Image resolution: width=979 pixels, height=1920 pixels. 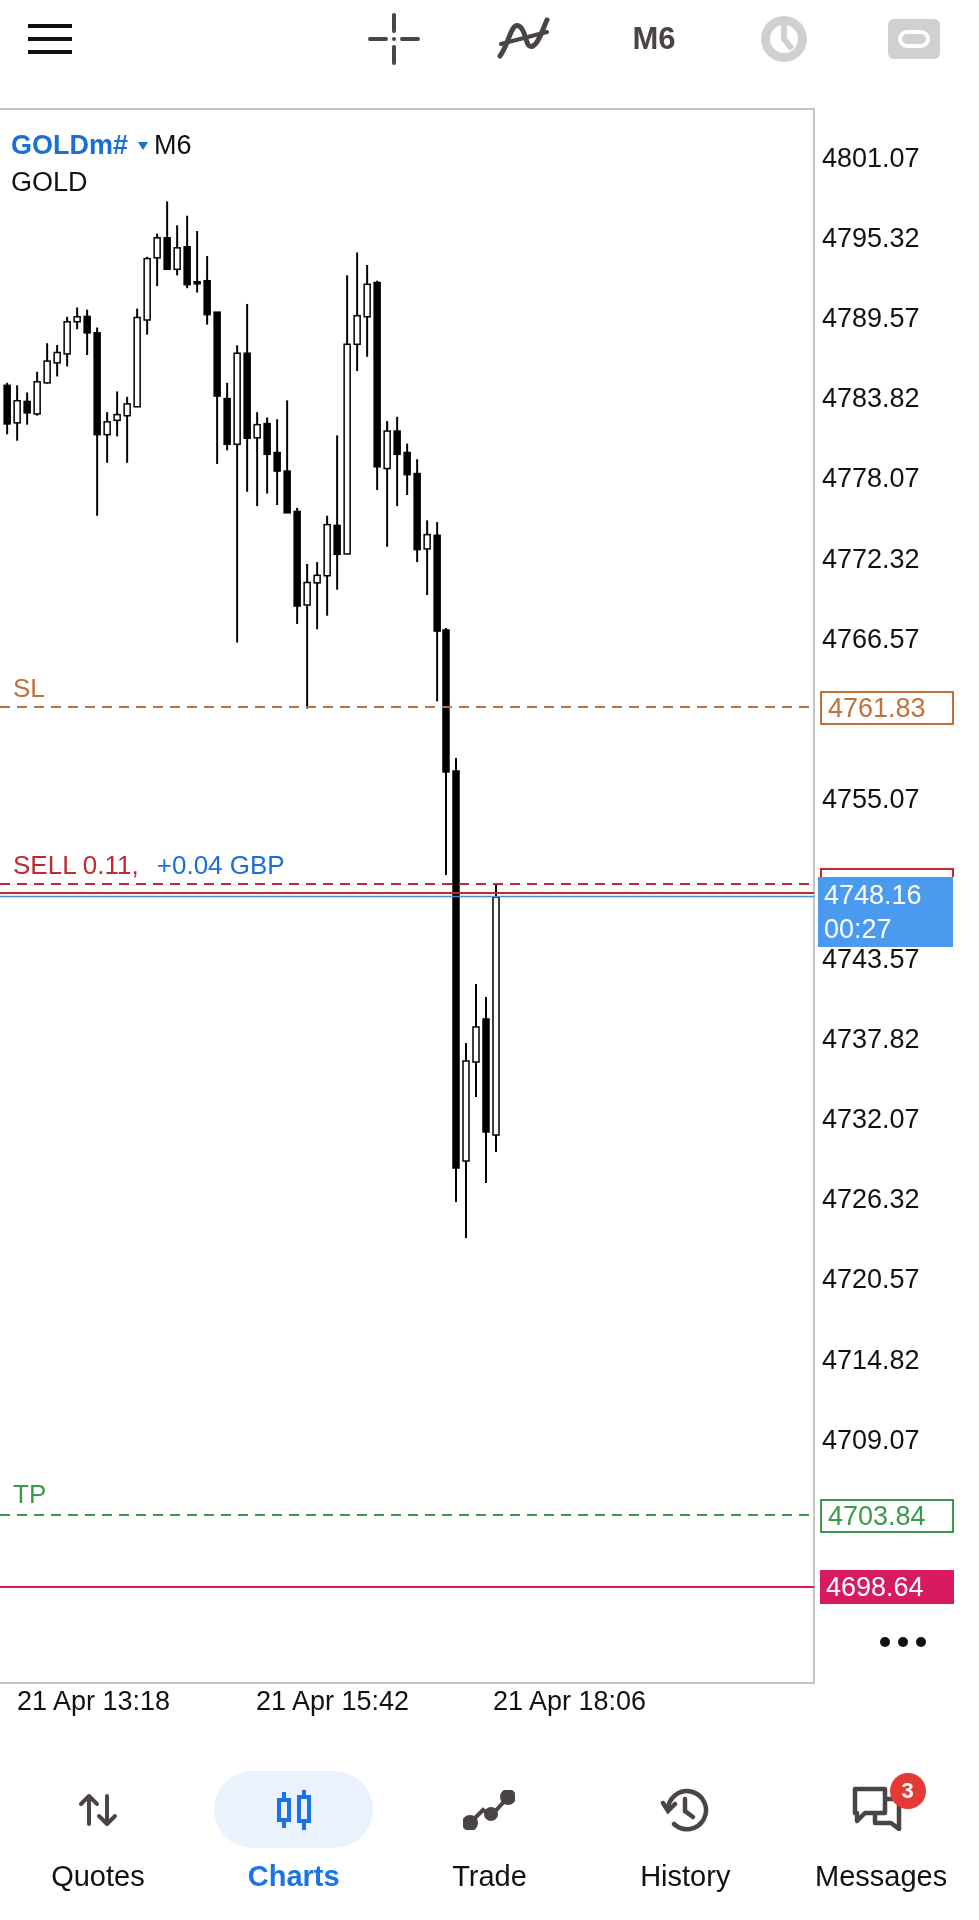 I want to click on price-axis-label: 4726.32, so click(x=871, y=1199).